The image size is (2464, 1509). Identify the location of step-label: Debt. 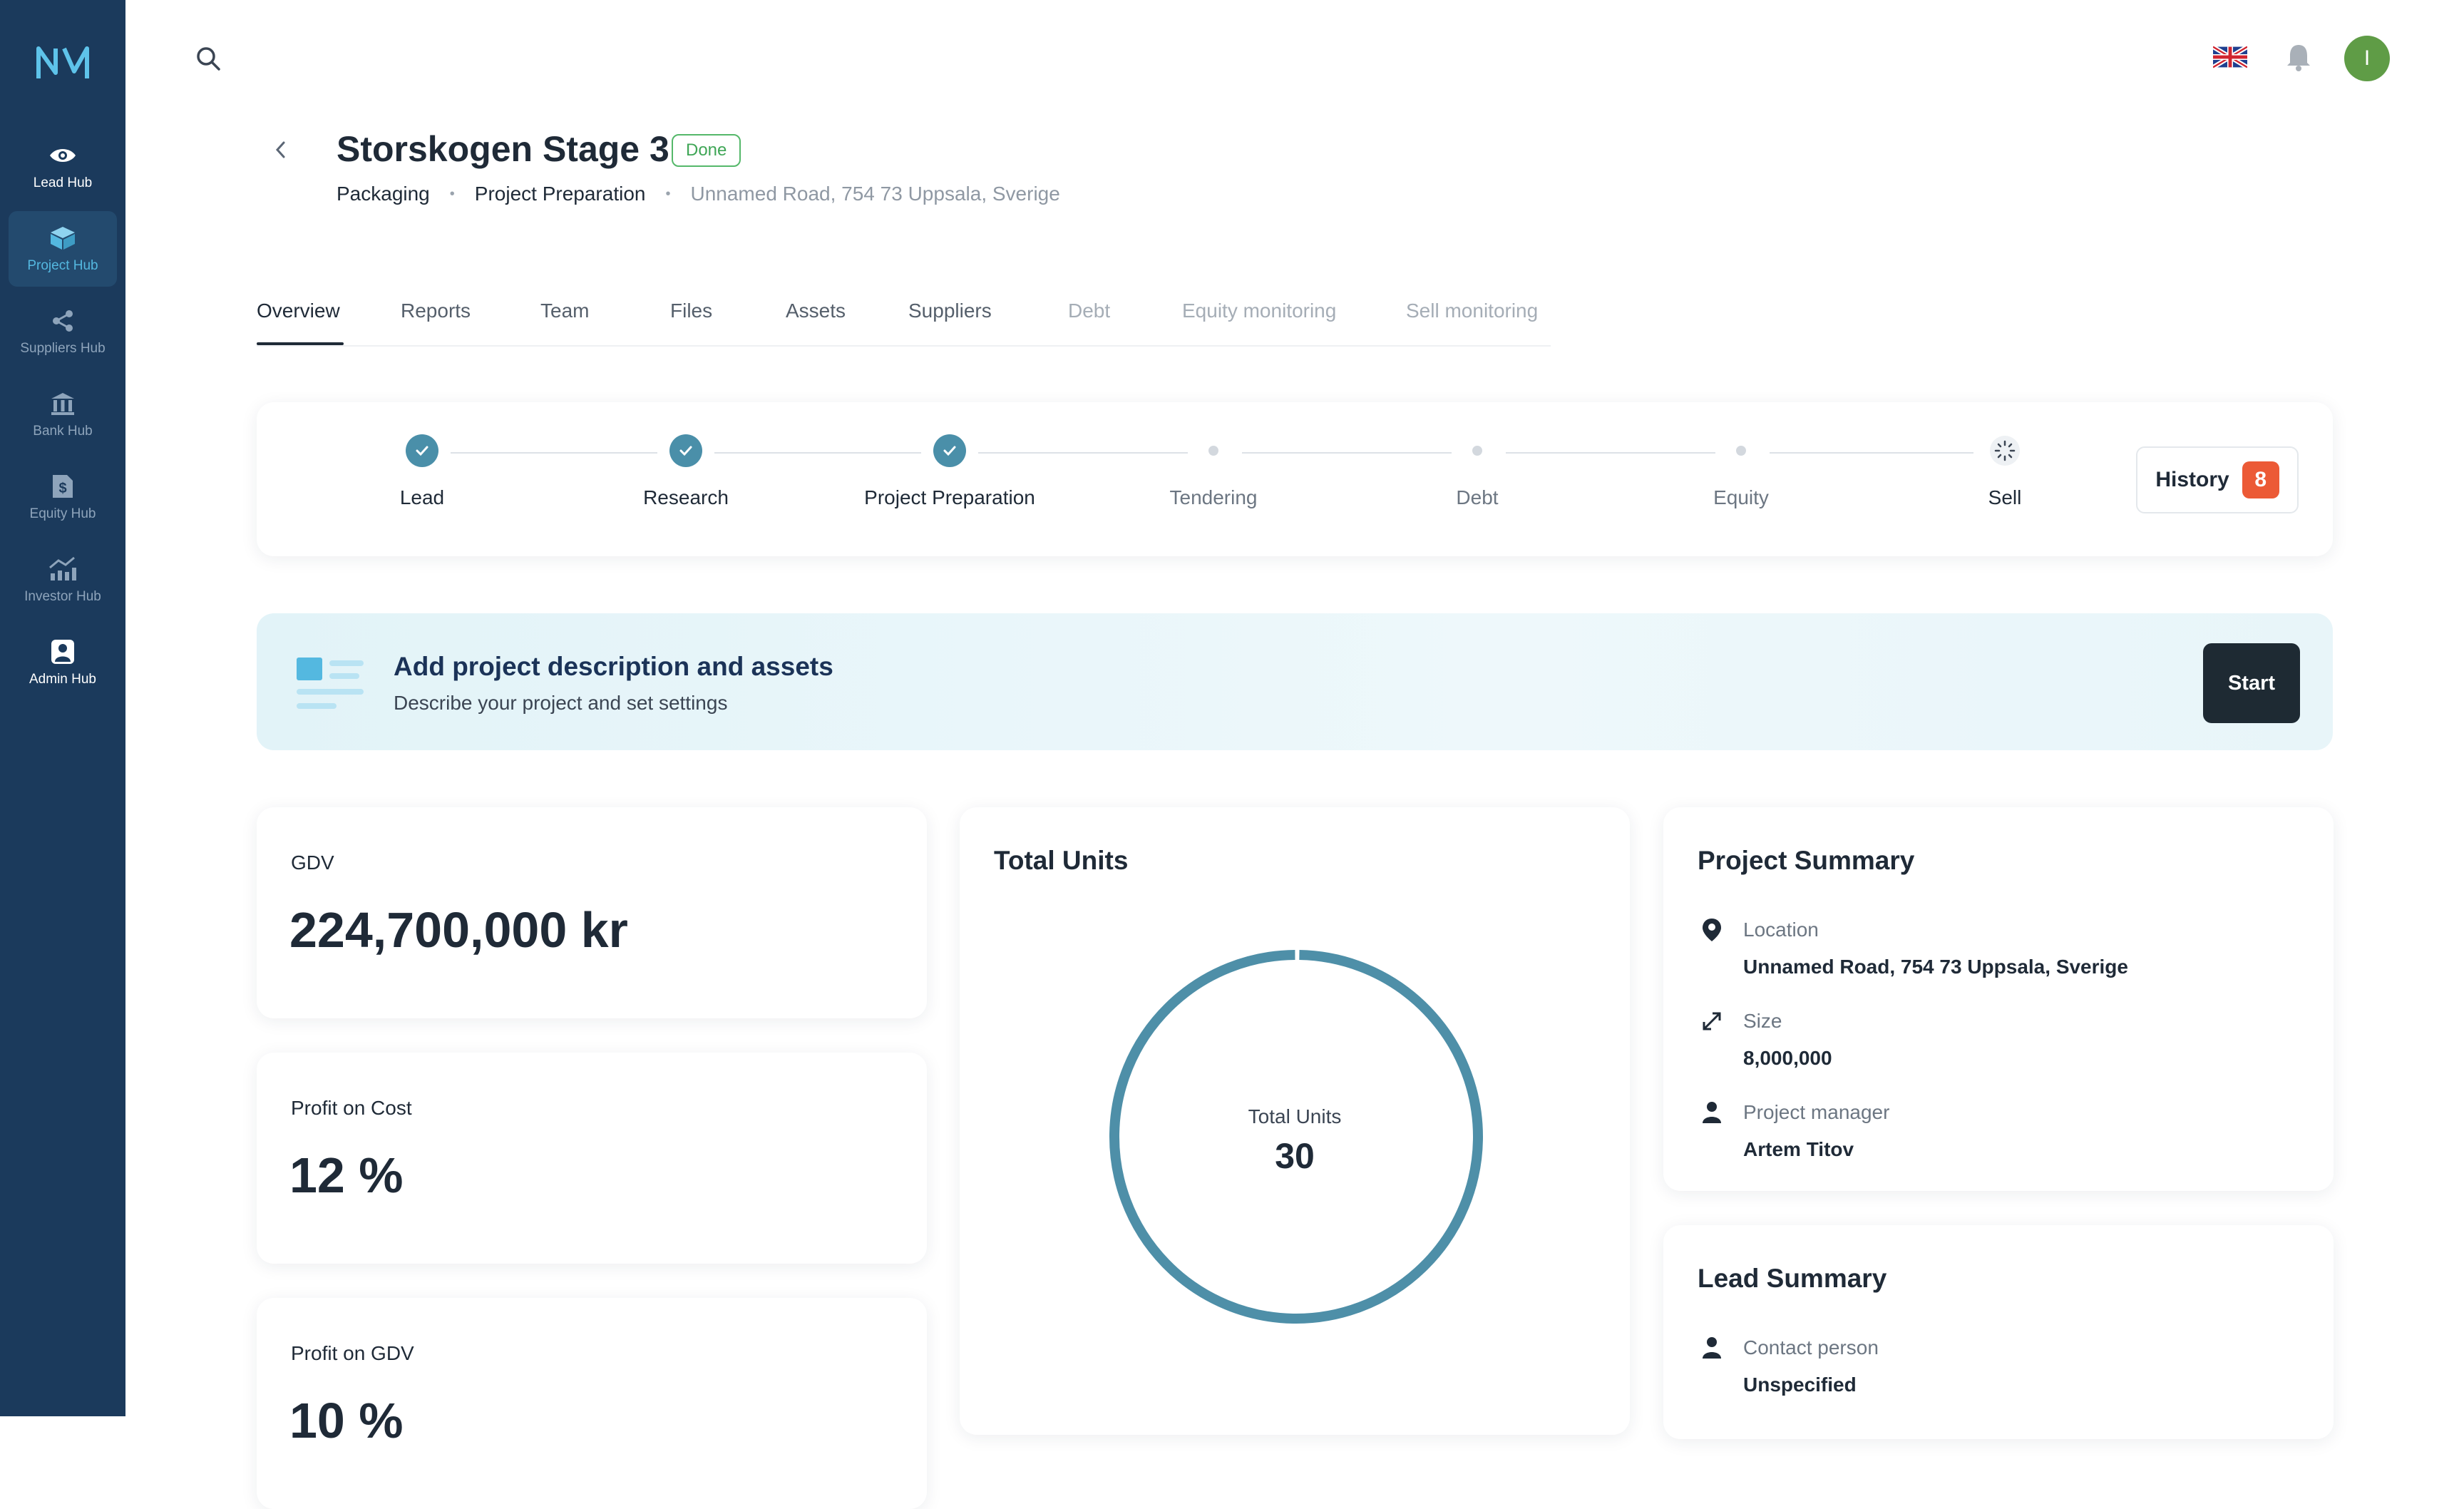
(1477, 497).